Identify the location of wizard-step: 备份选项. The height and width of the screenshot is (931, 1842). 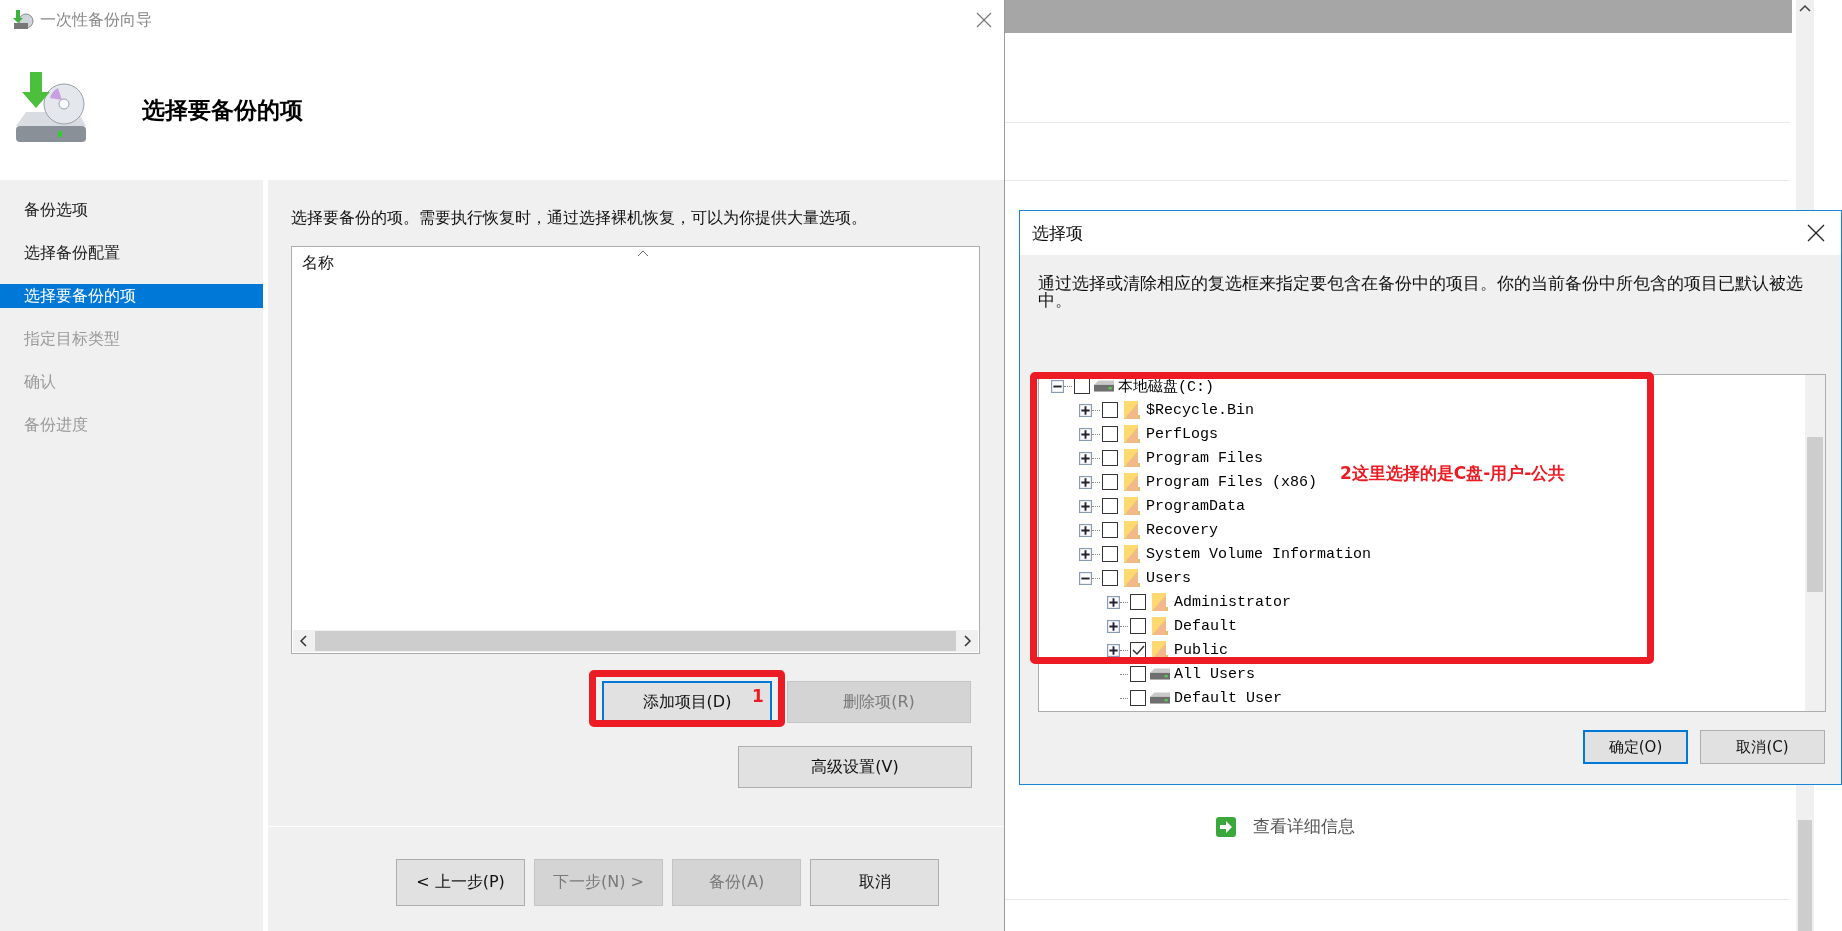
(131, 210).